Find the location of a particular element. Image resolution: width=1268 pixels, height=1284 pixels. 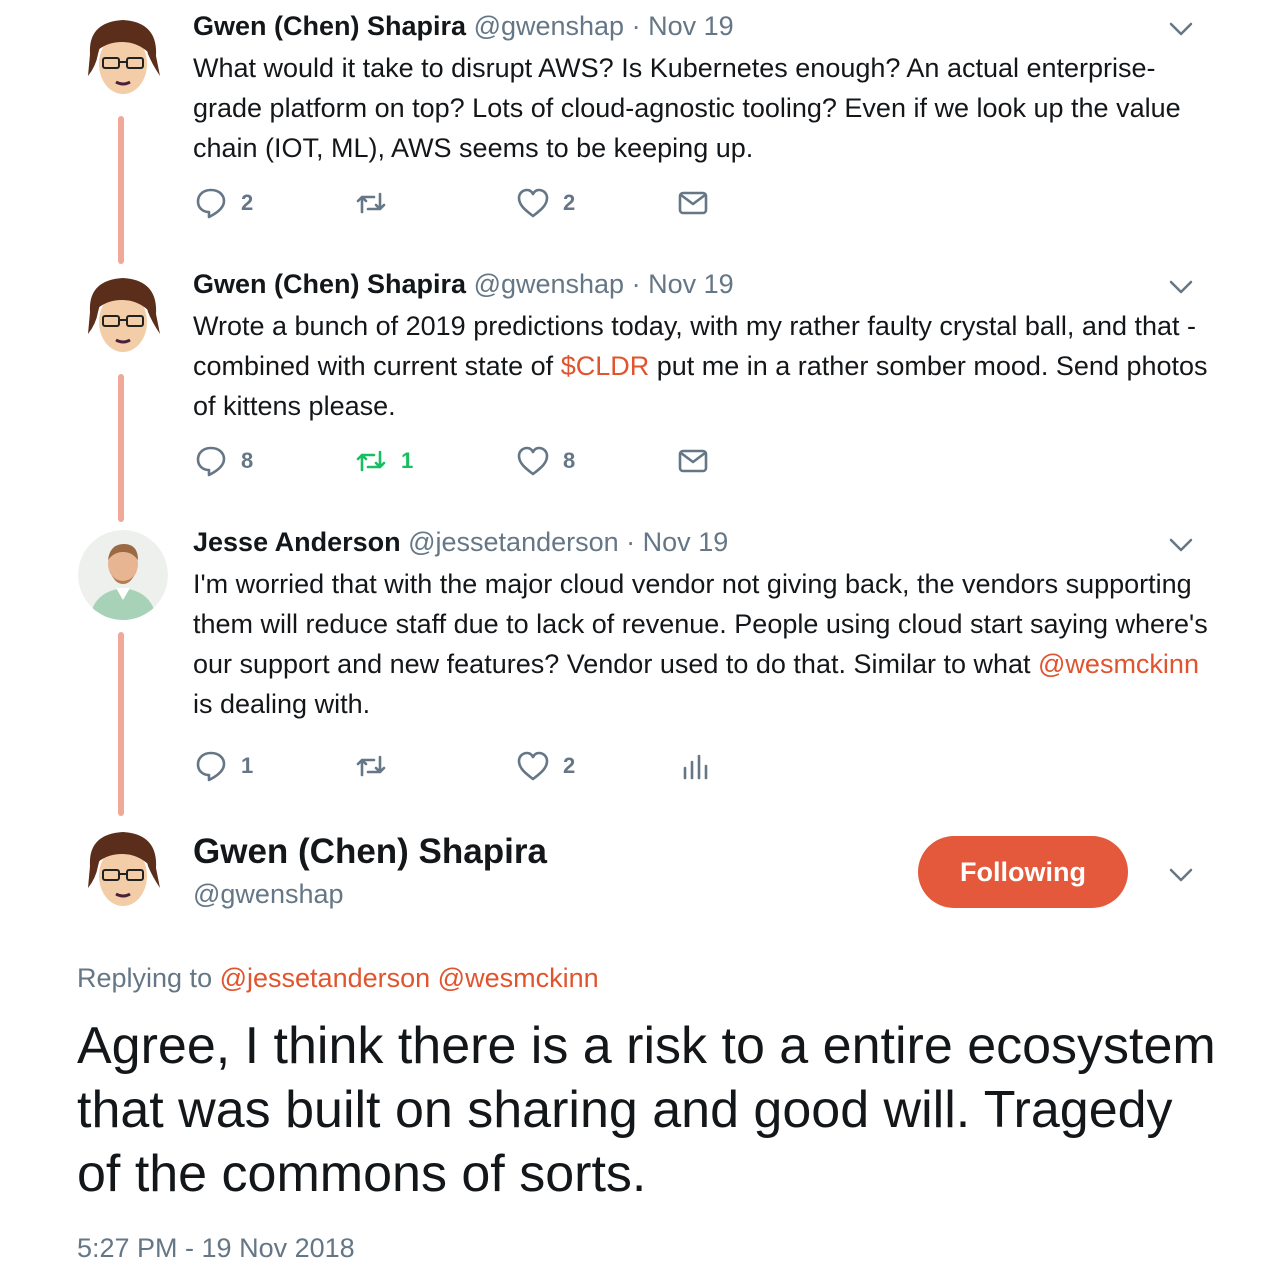

like-count: 8 is located at coordinates (569, 460).